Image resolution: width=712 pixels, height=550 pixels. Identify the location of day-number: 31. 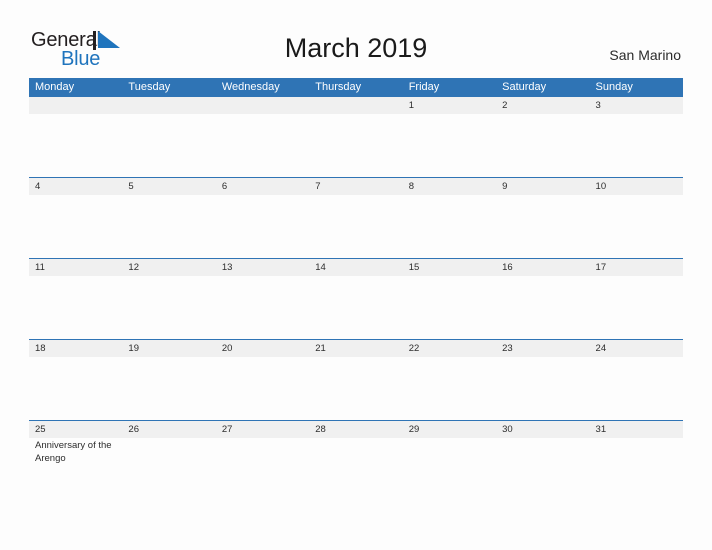
(636, 429).